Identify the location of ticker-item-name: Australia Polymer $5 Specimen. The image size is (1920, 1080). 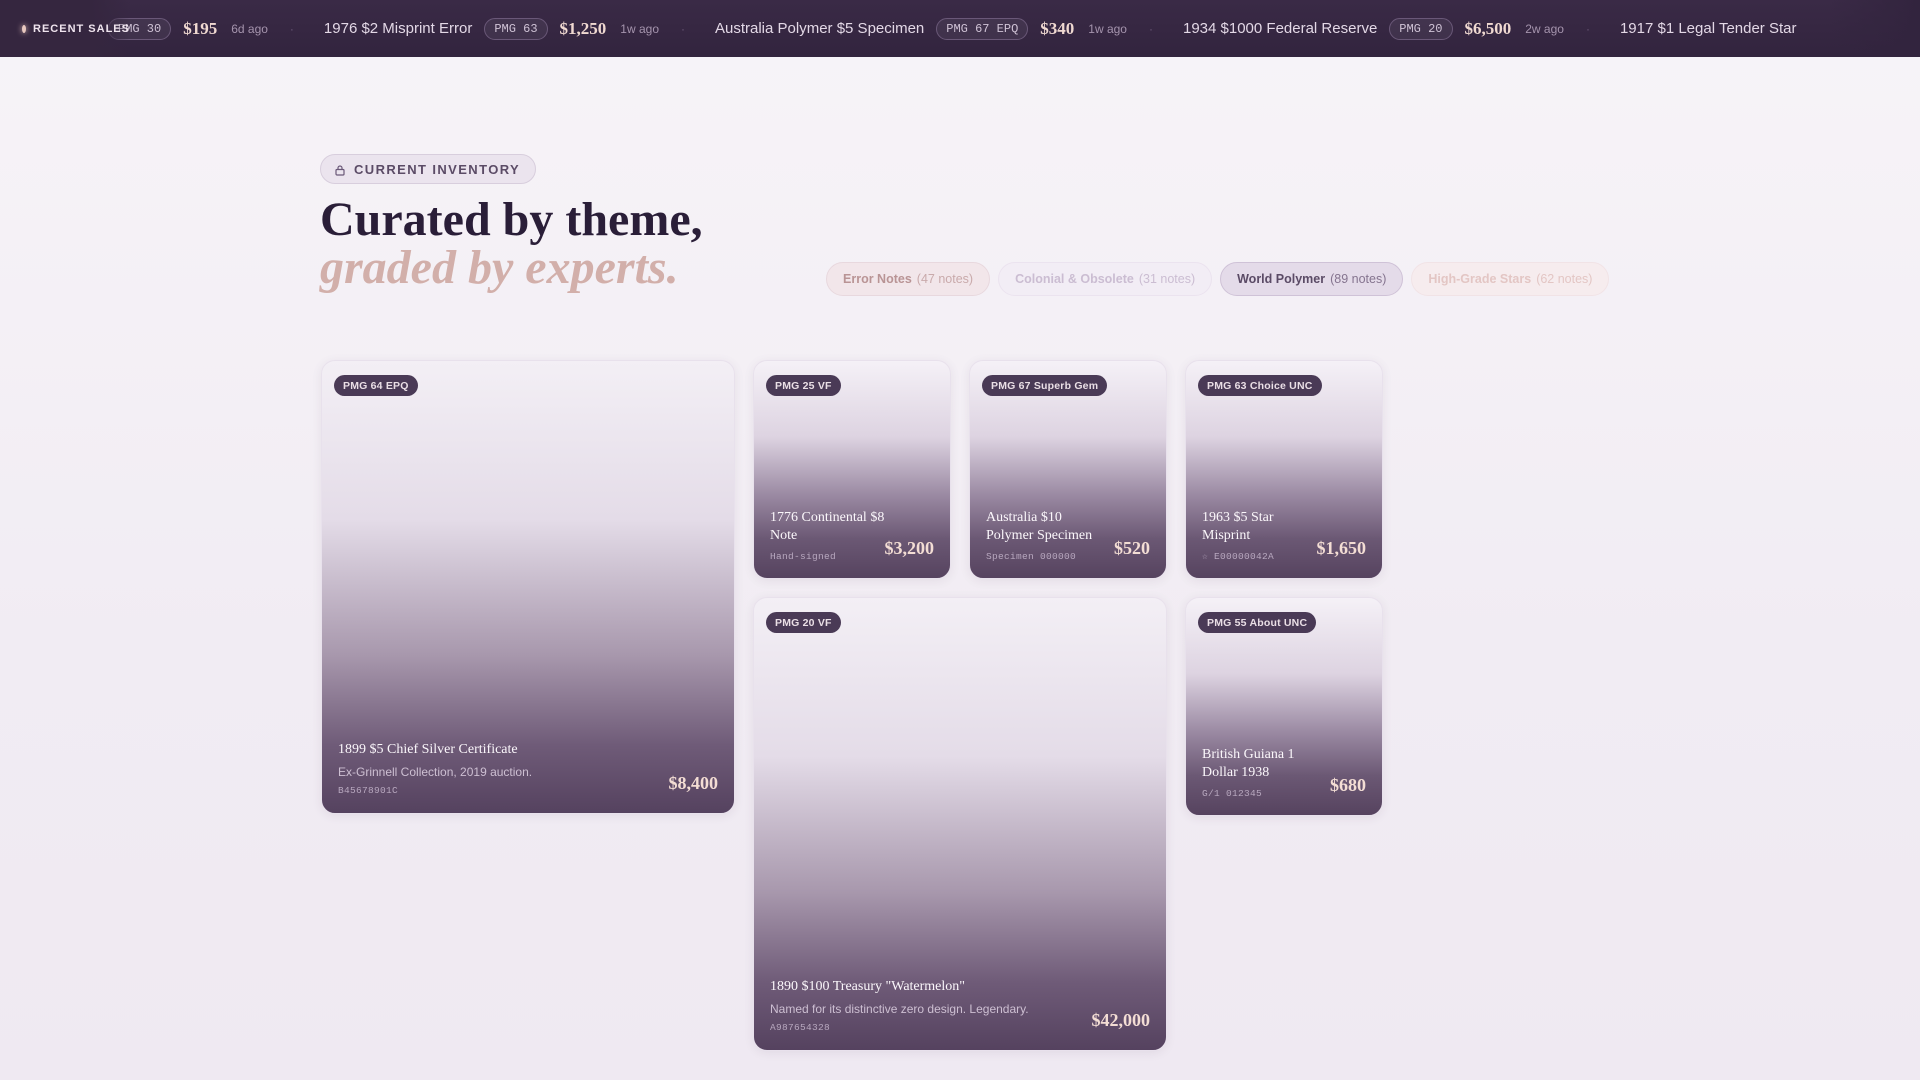
(820, 28).